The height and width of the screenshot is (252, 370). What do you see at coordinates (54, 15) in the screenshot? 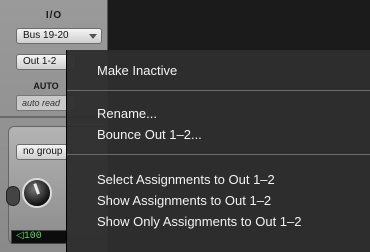
I see `io-section-header: I/O` at bounding box center [54, 15].